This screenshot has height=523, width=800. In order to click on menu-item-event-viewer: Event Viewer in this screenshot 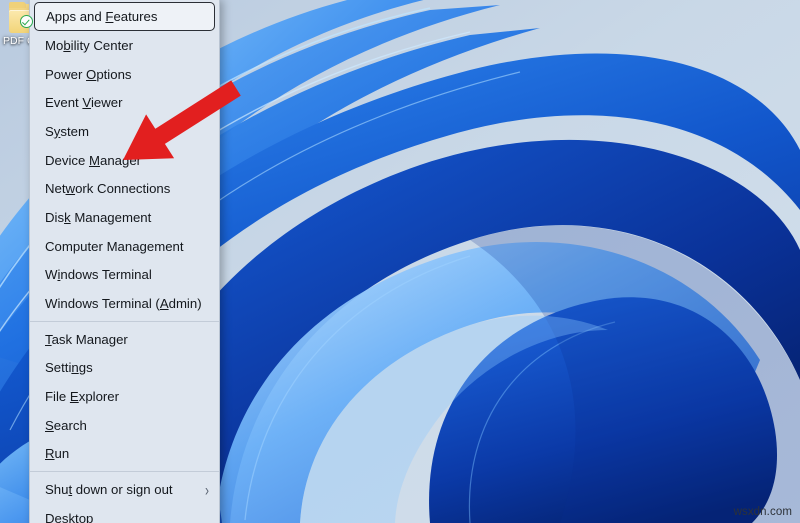, I will do `click(124, 102)`.